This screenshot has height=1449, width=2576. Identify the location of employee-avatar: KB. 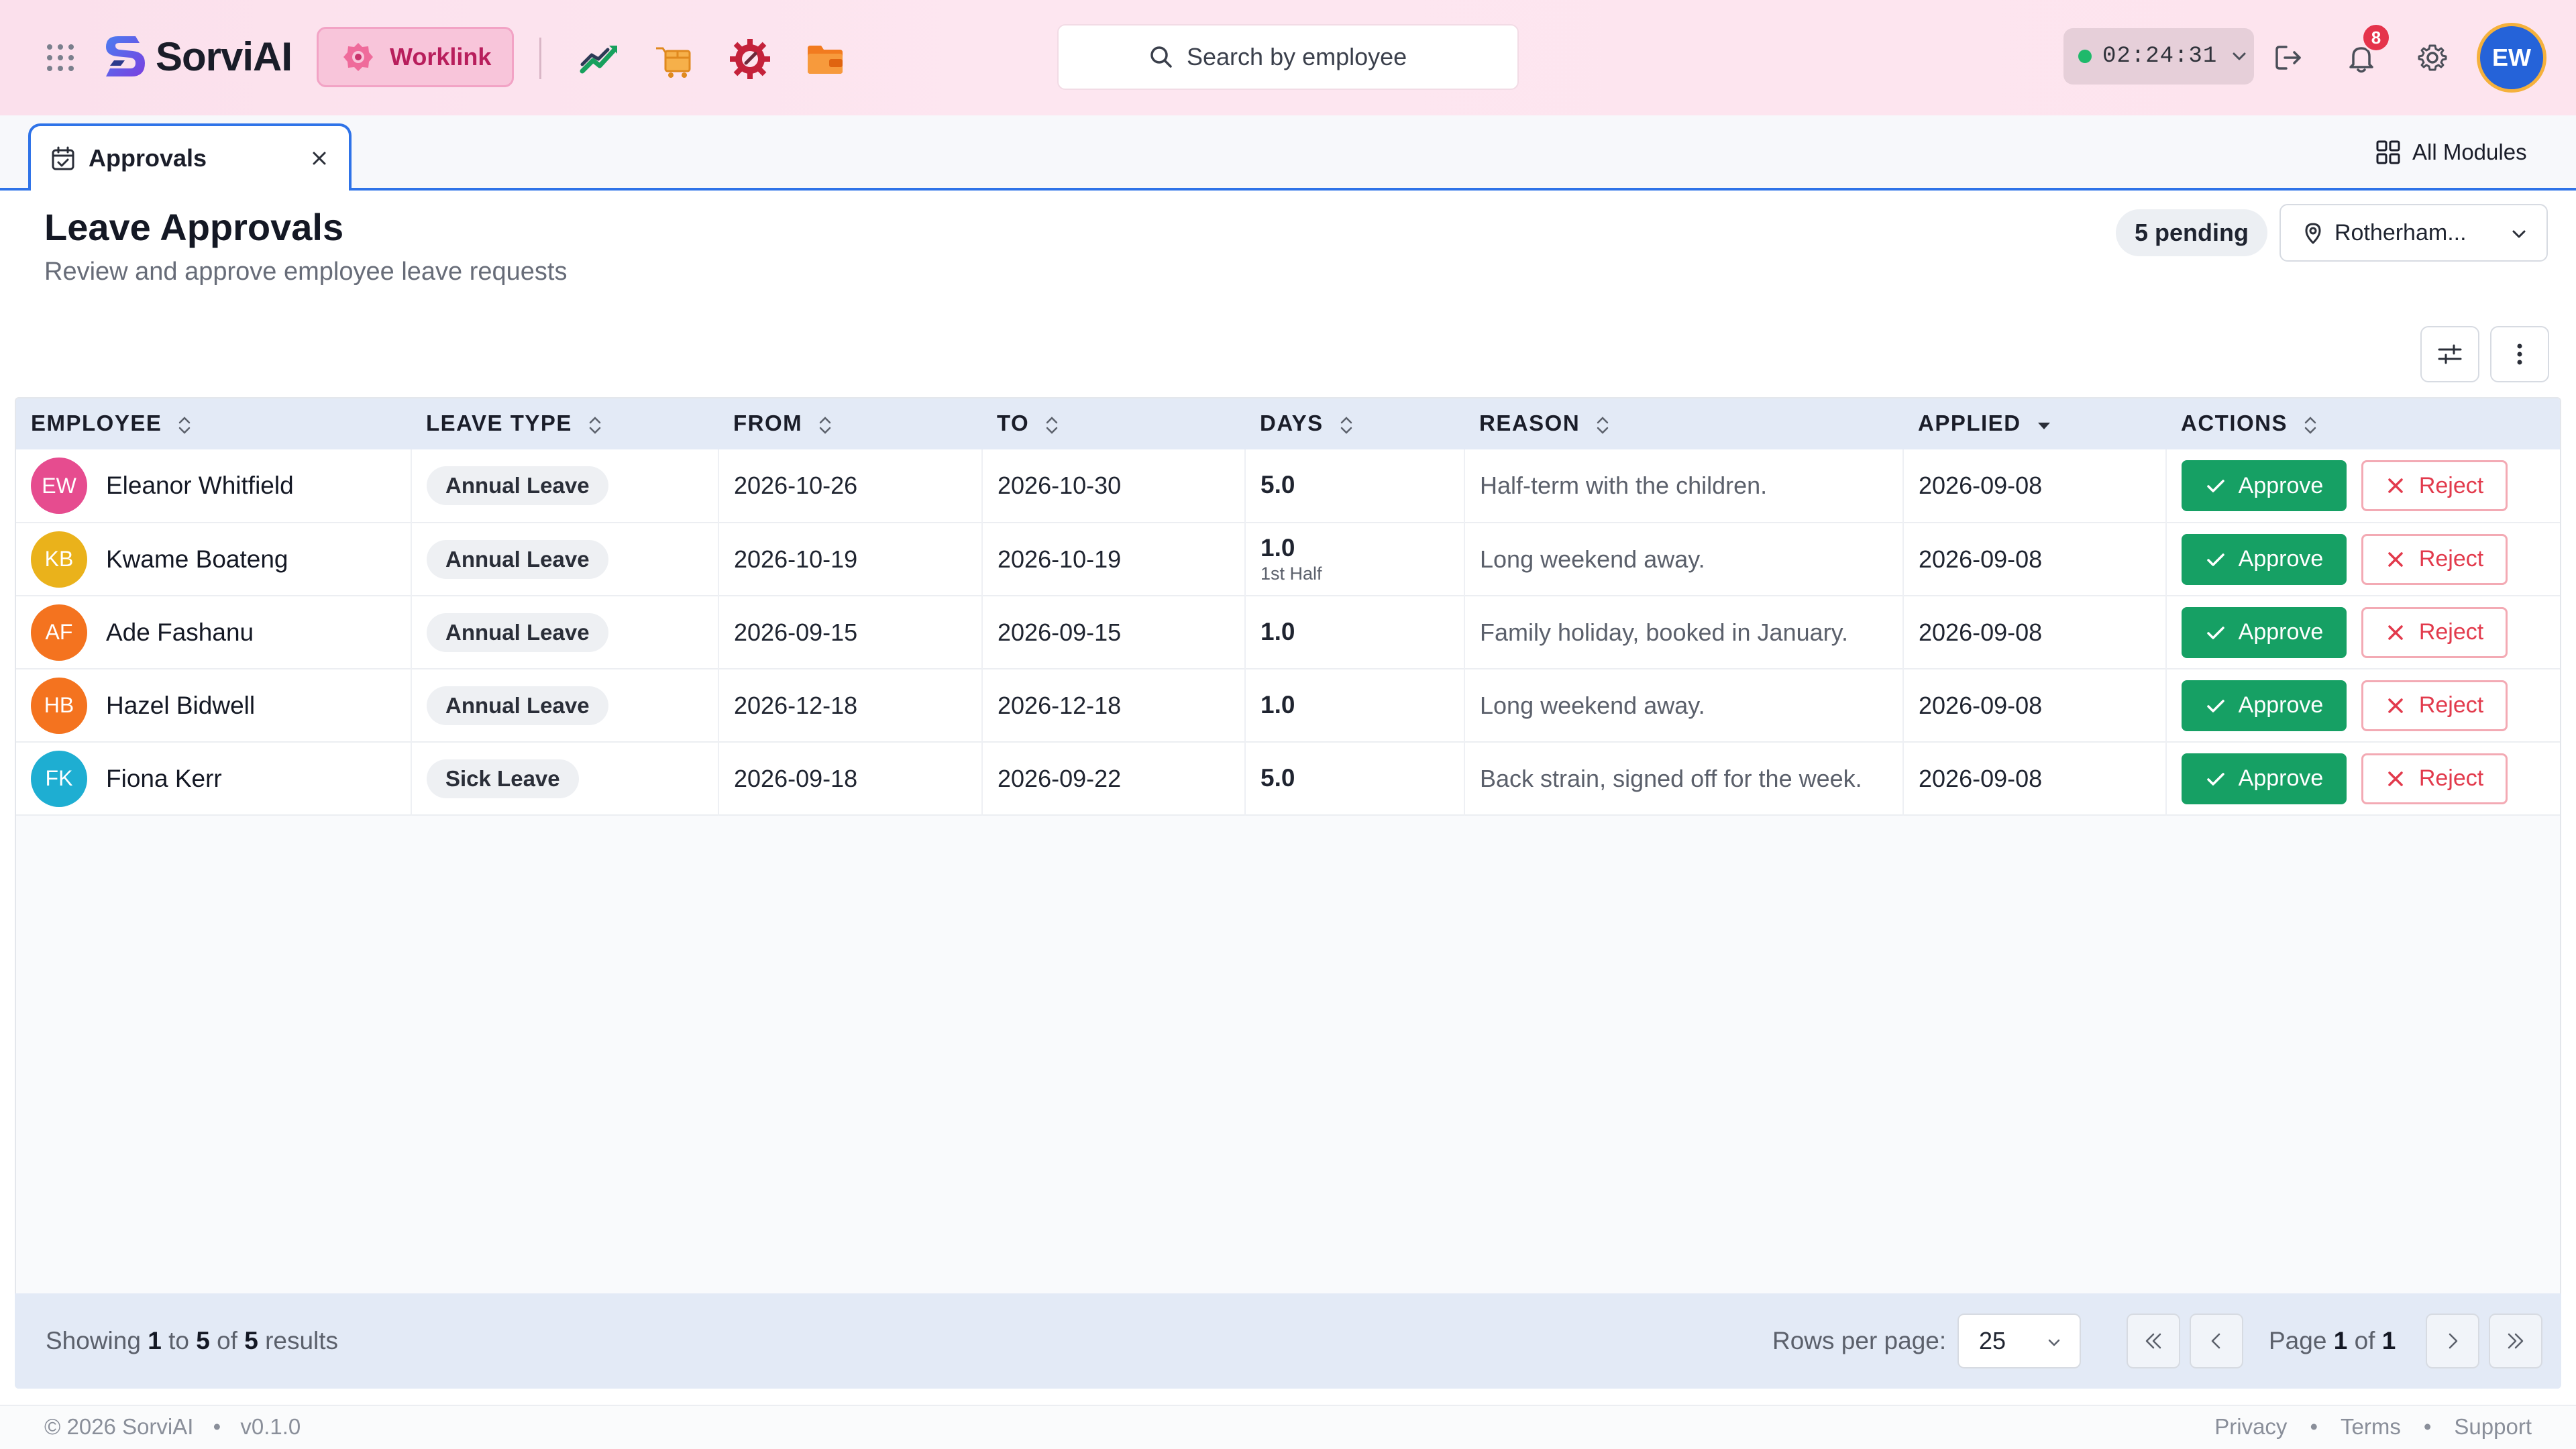
(59, 559).